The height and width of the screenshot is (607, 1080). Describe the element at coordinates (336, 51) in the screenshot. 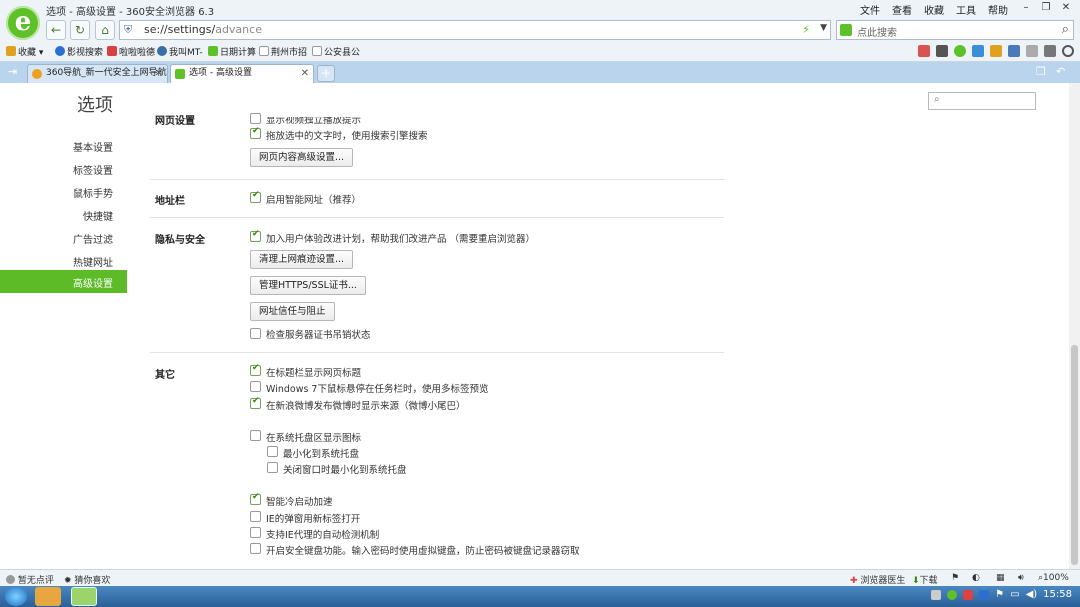

I see `bookmark-item: 公安县公` at that location.